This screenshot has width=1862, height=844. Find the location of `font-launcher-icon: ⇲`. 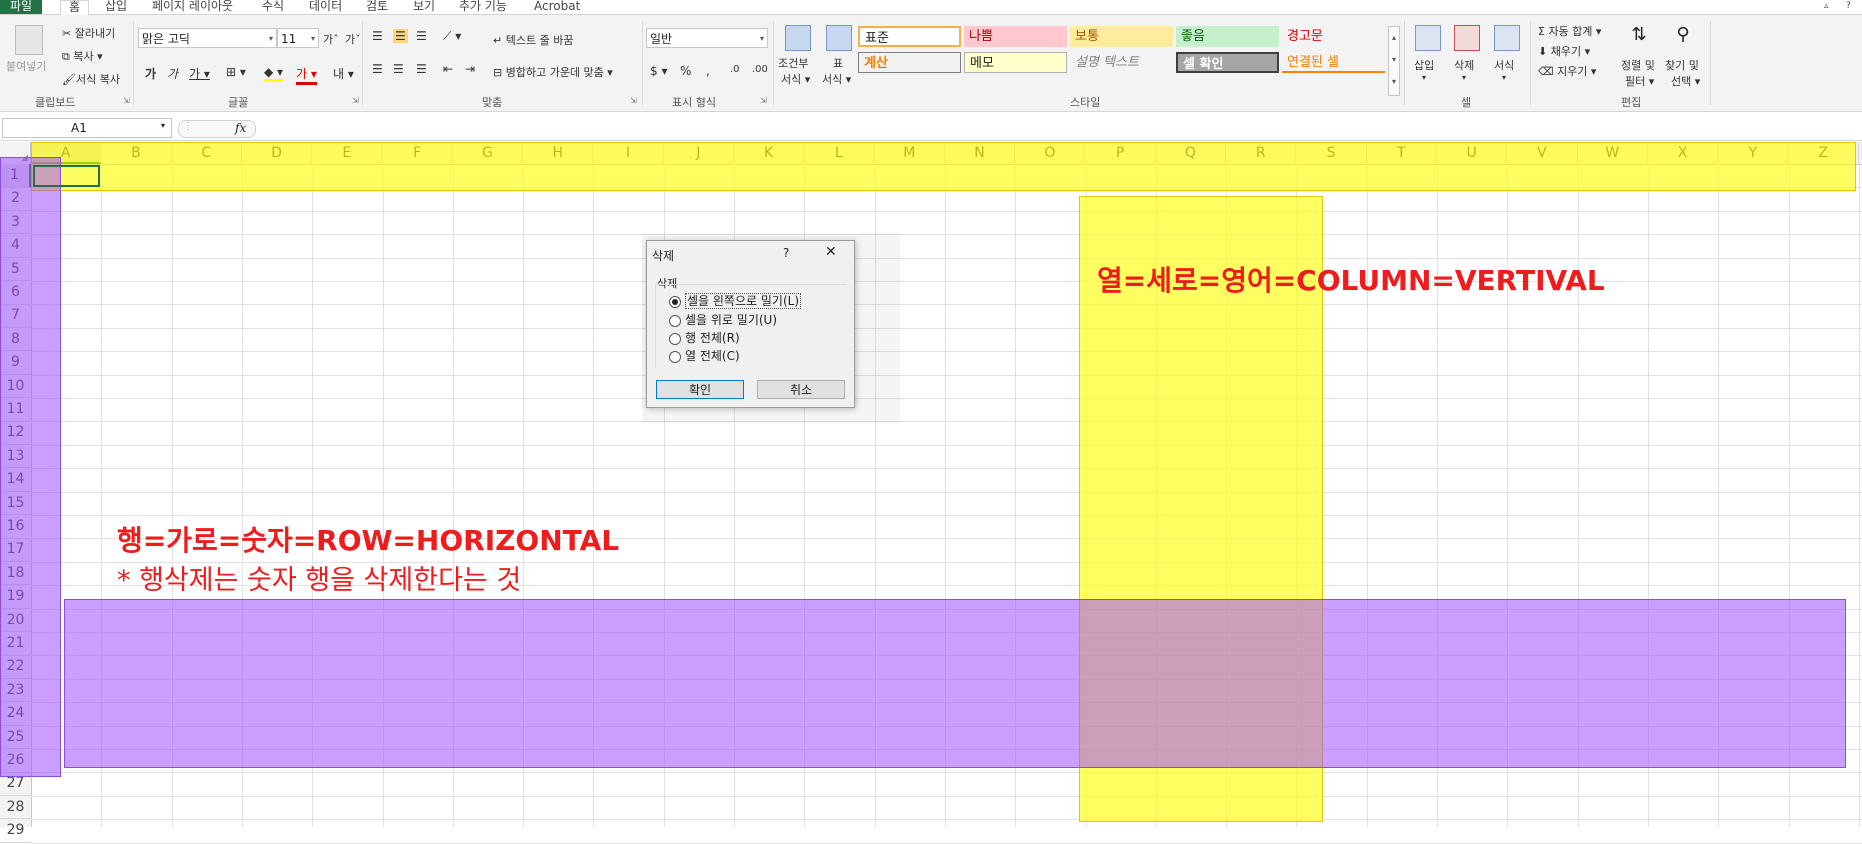

font-launcher-icon: ⇲ is located at coordinates (355, 100).